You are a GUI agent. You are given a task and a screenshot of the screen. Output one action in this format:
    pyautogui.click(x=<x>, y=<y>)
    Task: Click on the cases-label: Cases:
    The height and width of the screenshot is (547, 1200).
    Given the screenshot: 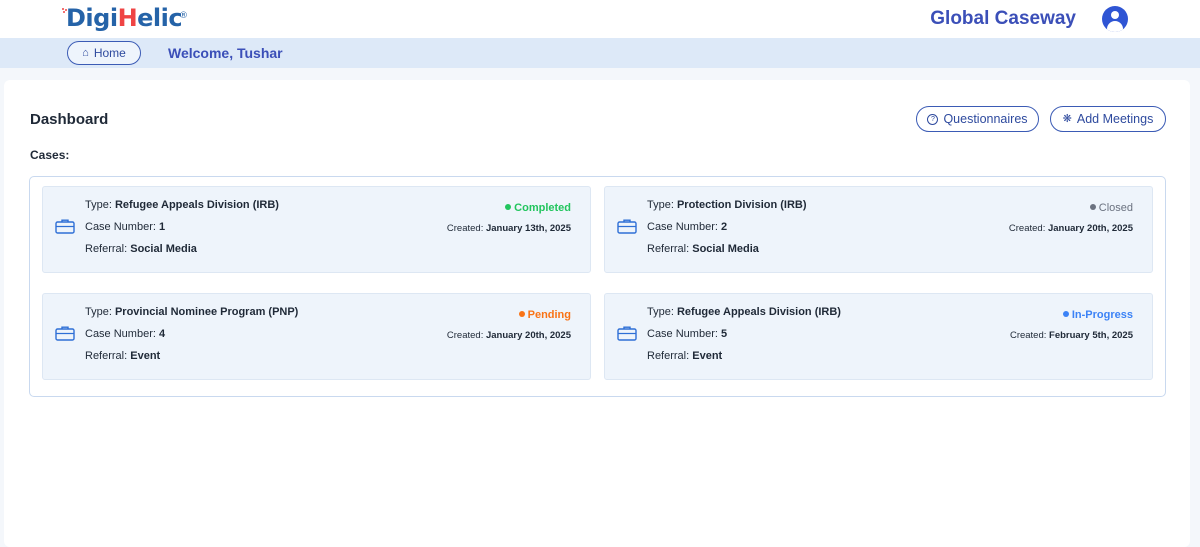 What is the action you would take?
    pyautogui.click(x=50, y=155)
    